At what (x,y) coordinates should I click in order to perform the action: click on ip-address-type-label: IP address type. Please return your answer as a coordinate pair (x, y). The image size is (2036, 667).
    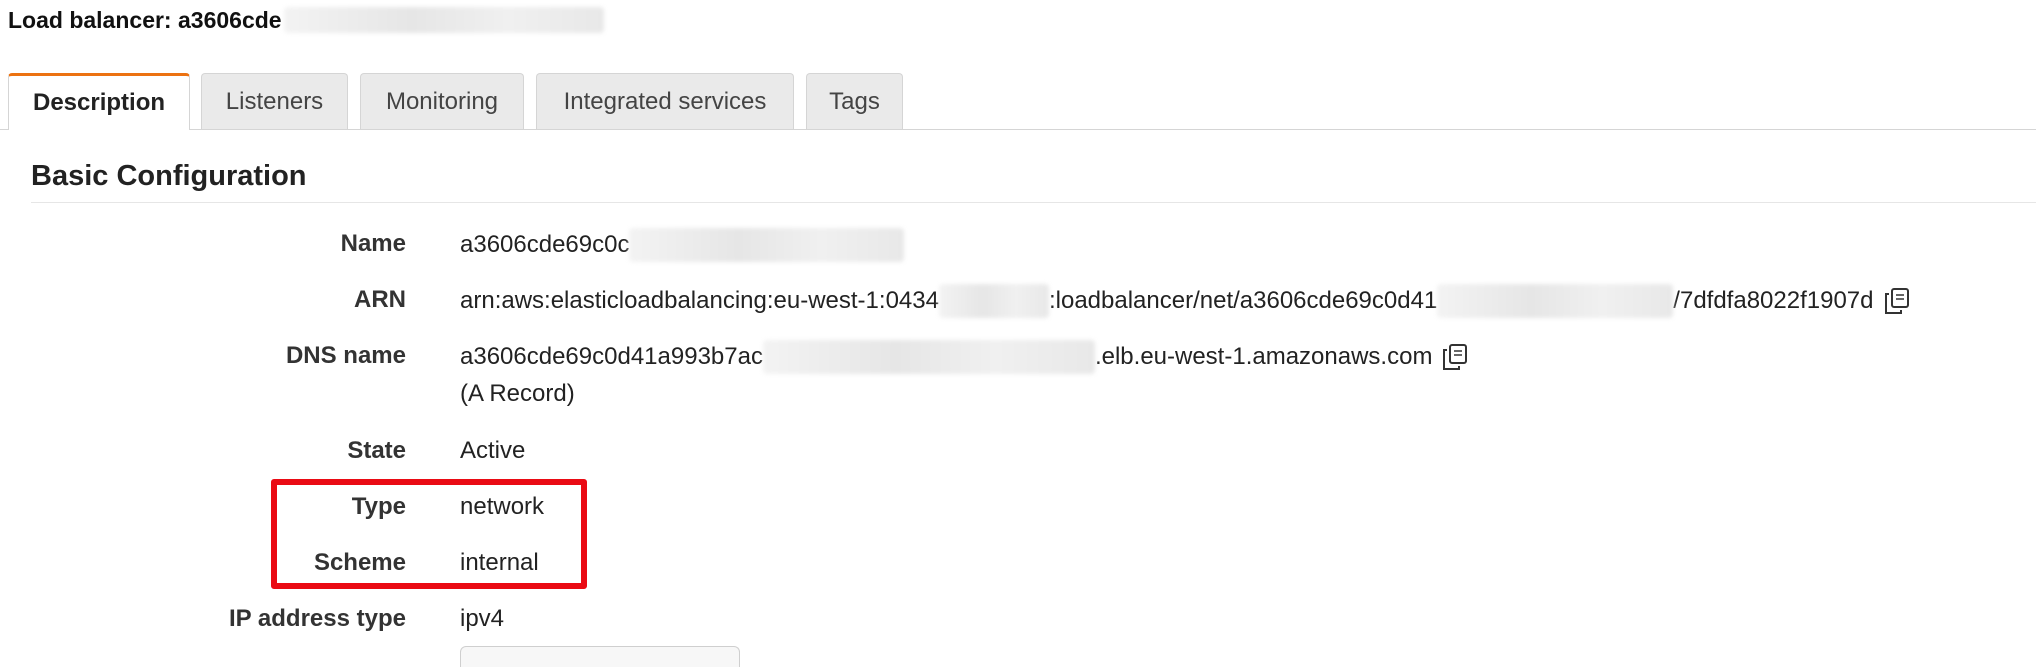
    Looking at the image, I should click on (317, 618).